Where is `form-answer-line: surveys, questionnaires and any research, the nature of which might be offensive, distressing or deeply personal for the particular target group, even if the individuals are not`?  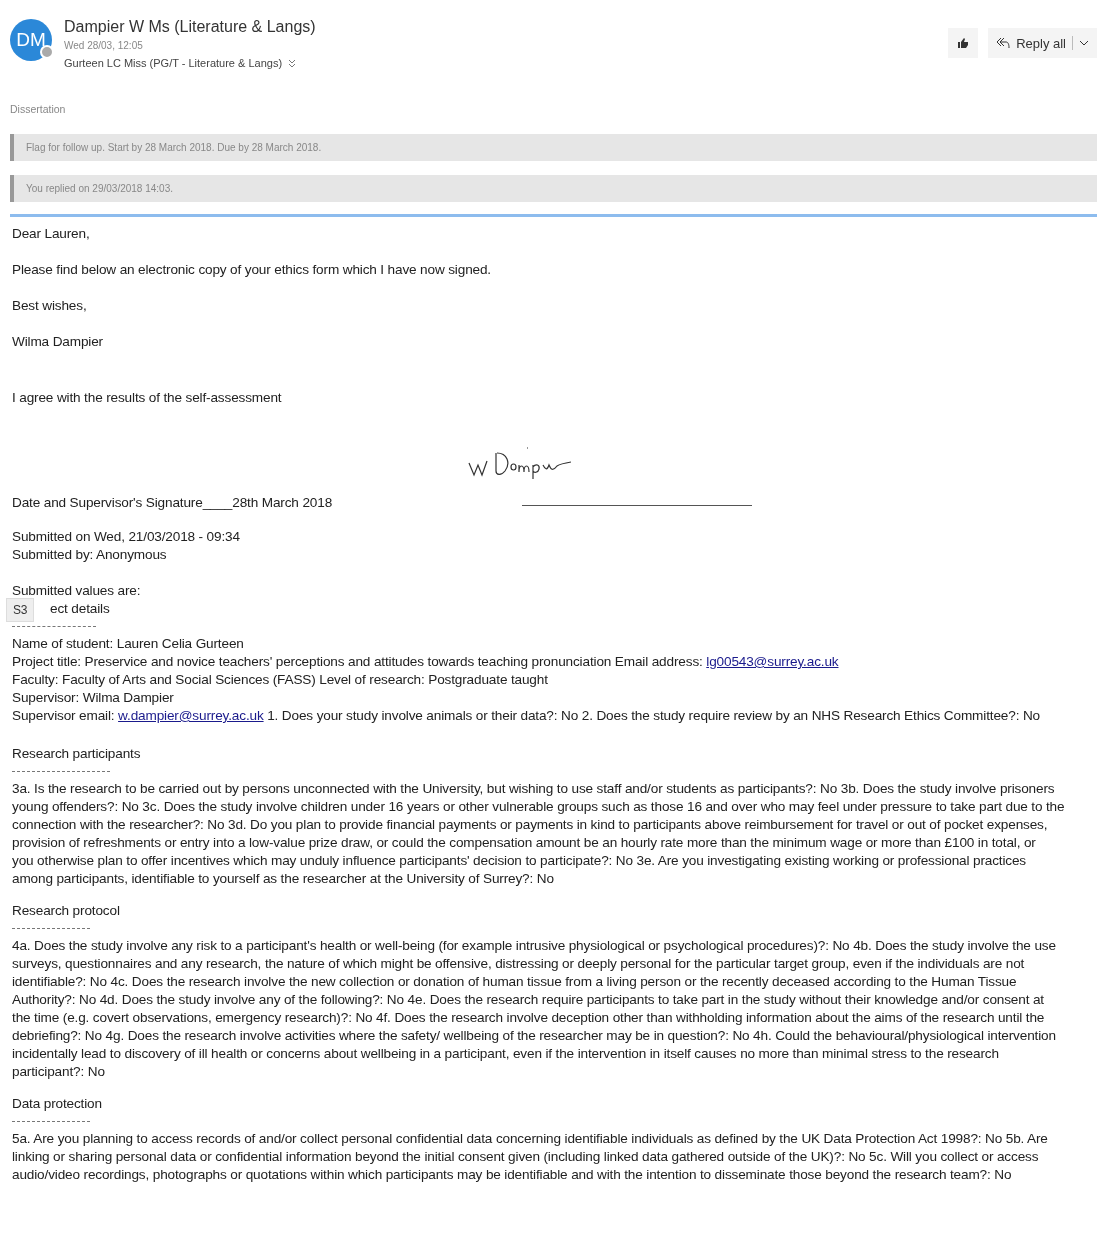
form-answer-line: surveys, questionnaires and any research, the nature of which might be offensive, distressing or deeply personal for the particular target group, even if the individuals are not is located at coordinates (519, 964).